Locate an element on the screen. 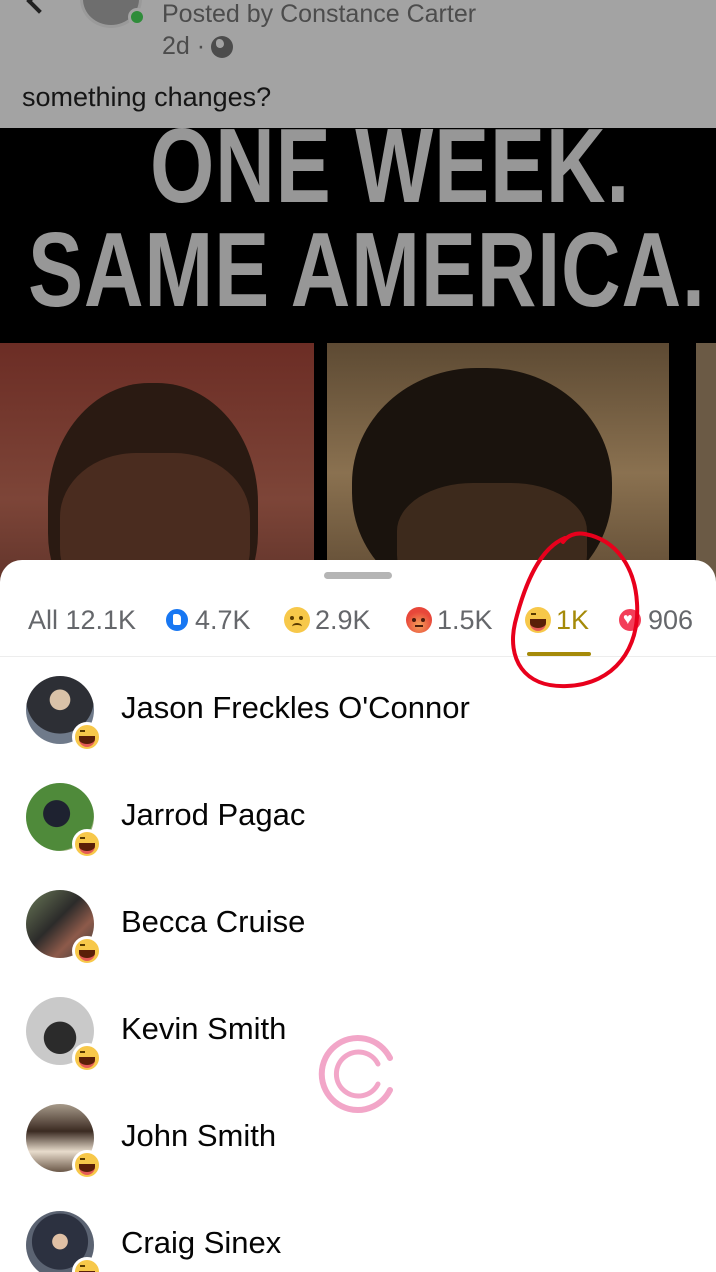 The width and height of the screenshot is (716, 1272). online-status-icon is located at coordinates (137, 17).